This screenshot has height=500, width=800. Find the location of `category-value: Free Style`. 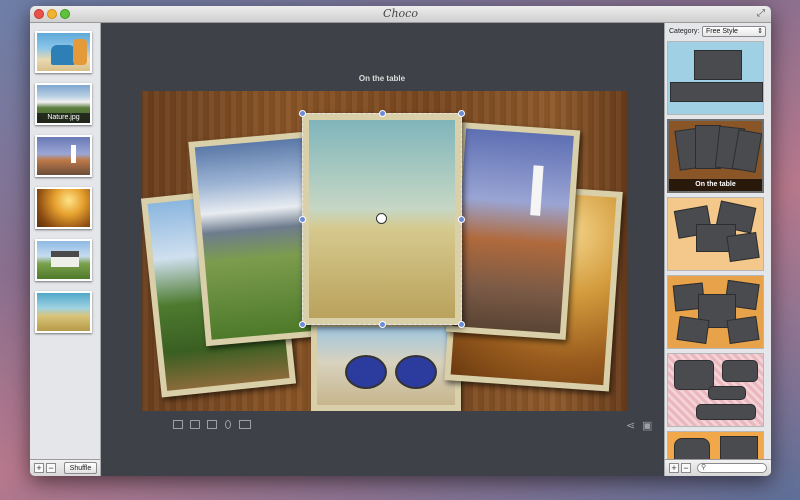

category-value: Free Style is located at coordinates (722, 31).